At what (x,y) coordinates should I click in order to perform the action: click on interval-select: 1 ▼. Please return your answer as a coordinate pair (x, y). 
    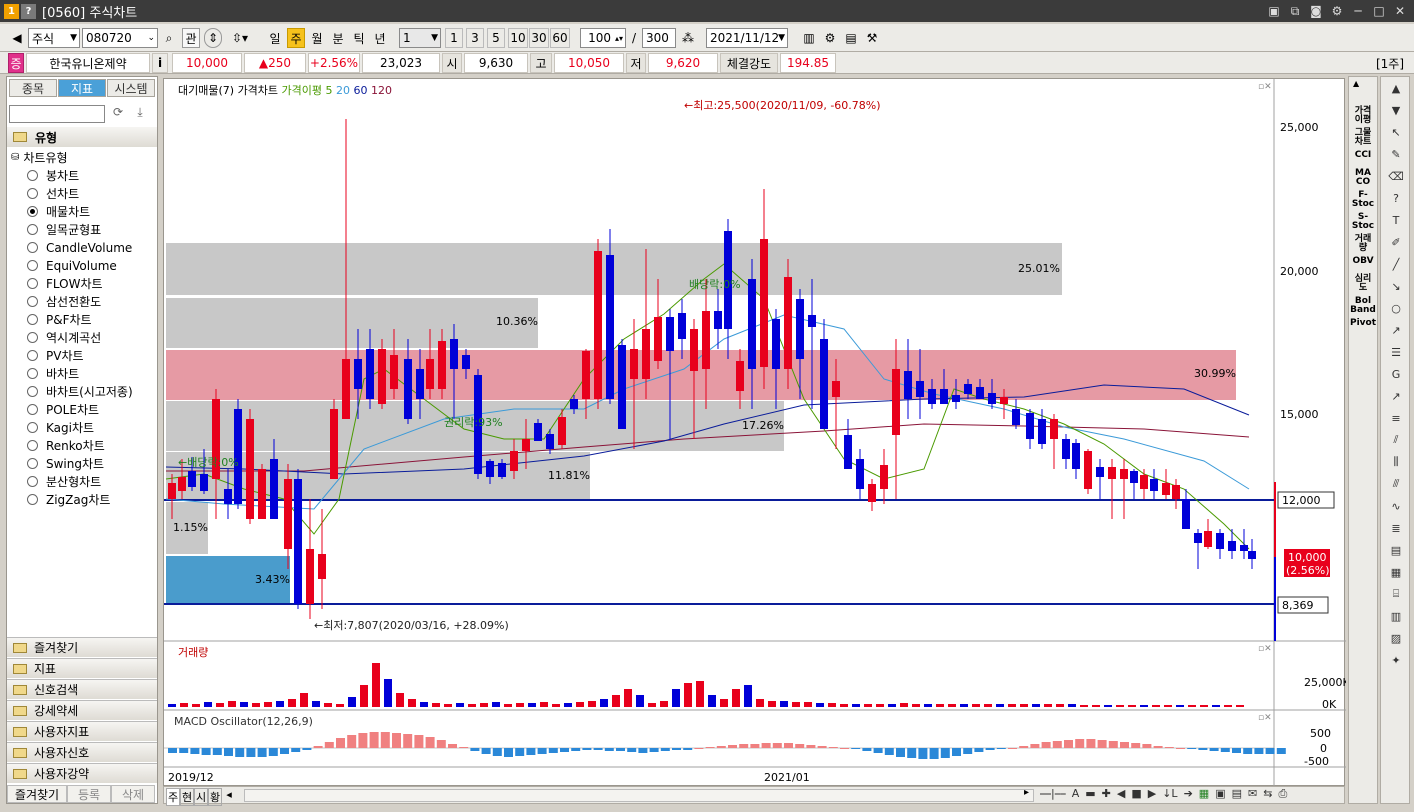
    Looking at the image, I should click on (420, 38).